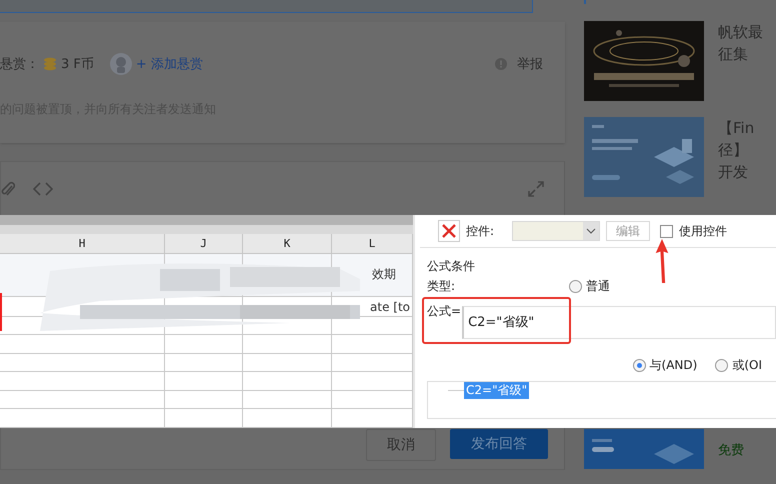  What do you see at coordinates (8, 189) in the screenshot?
I see `paperclip-icon` at bounding box center [8, 189].